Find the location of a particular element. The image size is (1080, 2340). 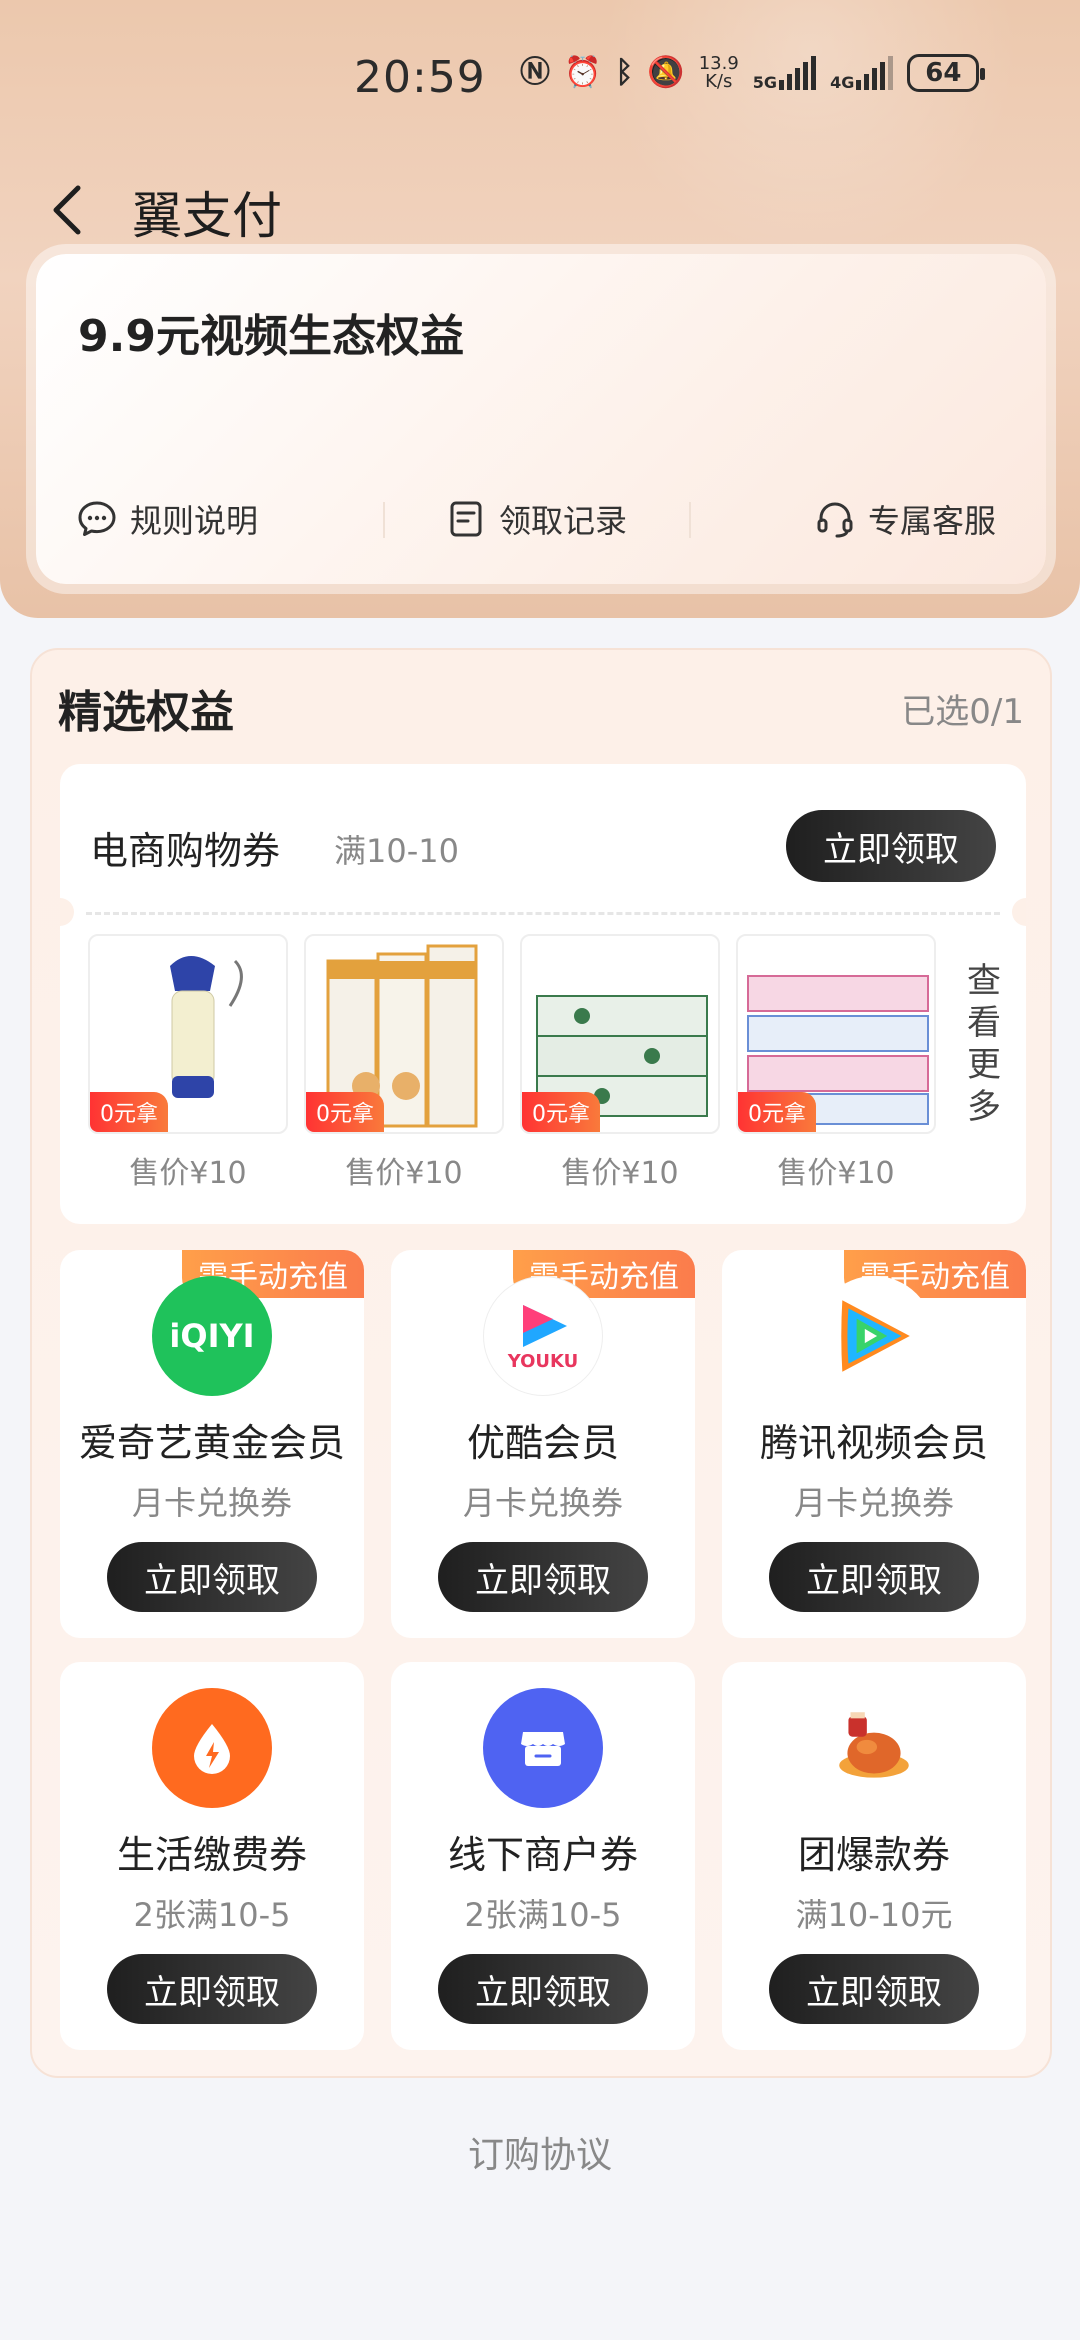

benefit-name: 腾讯视频会员 is located at coordinates (873, 1443).